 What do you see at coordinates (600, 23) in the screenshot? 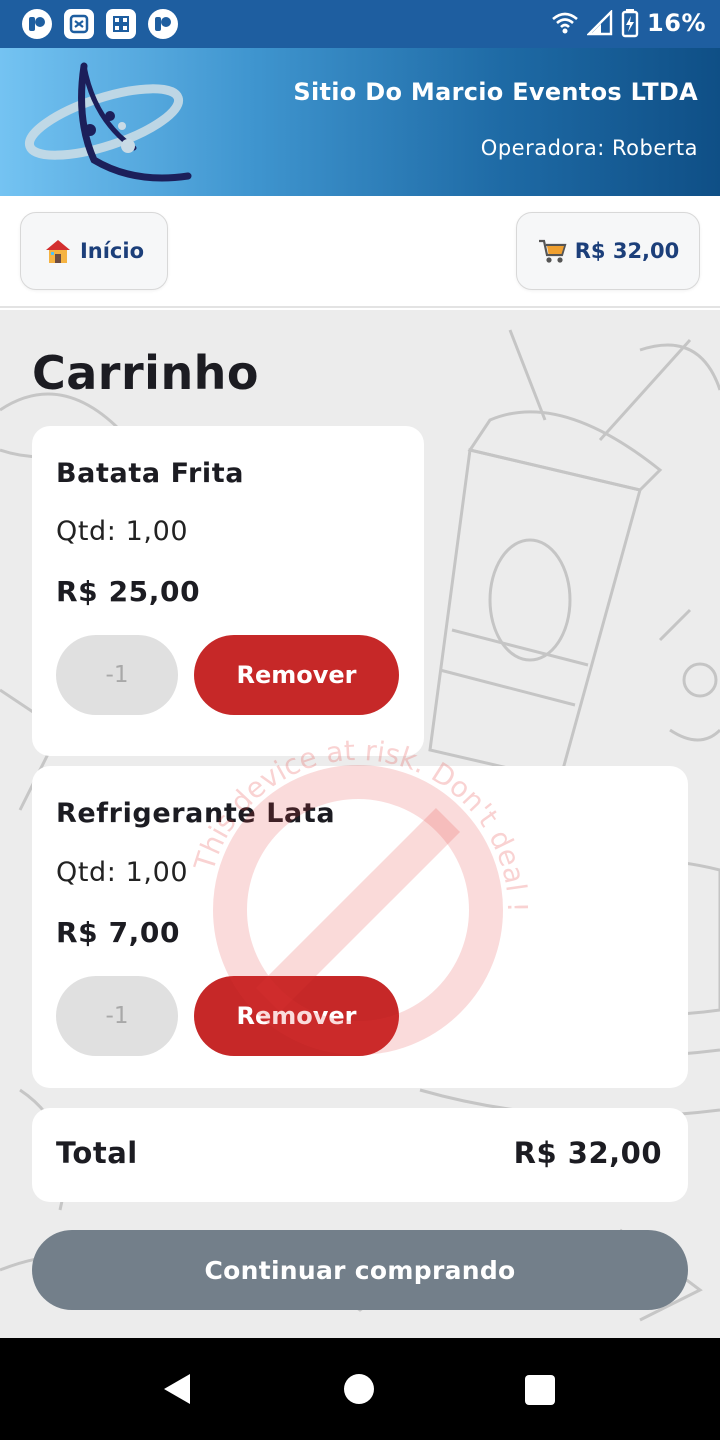
I see `signal-icon` at bounding box center [600, 23].